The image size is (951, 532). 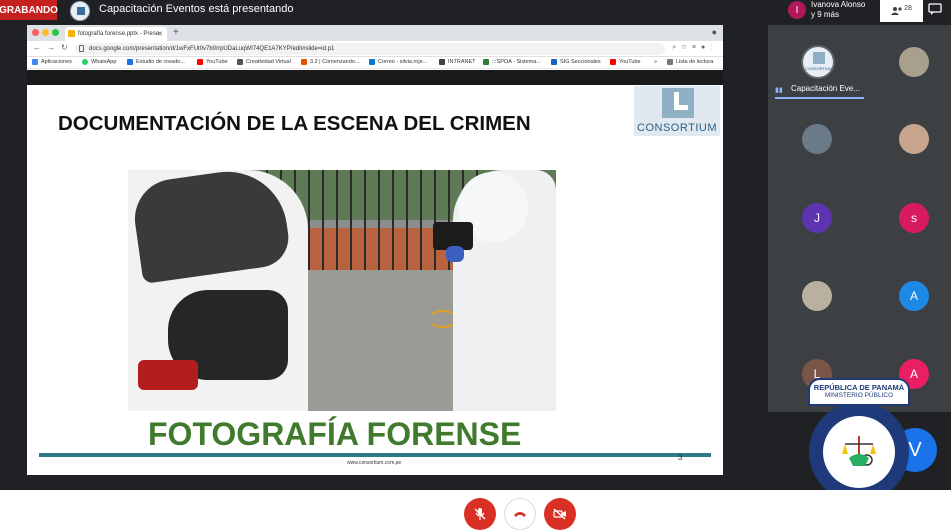 I want to click on presenter-highlight-bar, so click(x=819, y=98).